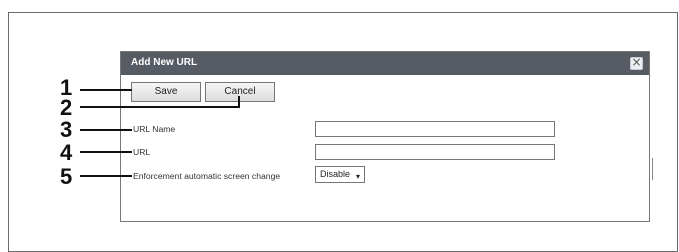  What do you see at coordinates (66, 152) in the screenshot?
I see `callout-4: 4` at bounding box center [66, 152].